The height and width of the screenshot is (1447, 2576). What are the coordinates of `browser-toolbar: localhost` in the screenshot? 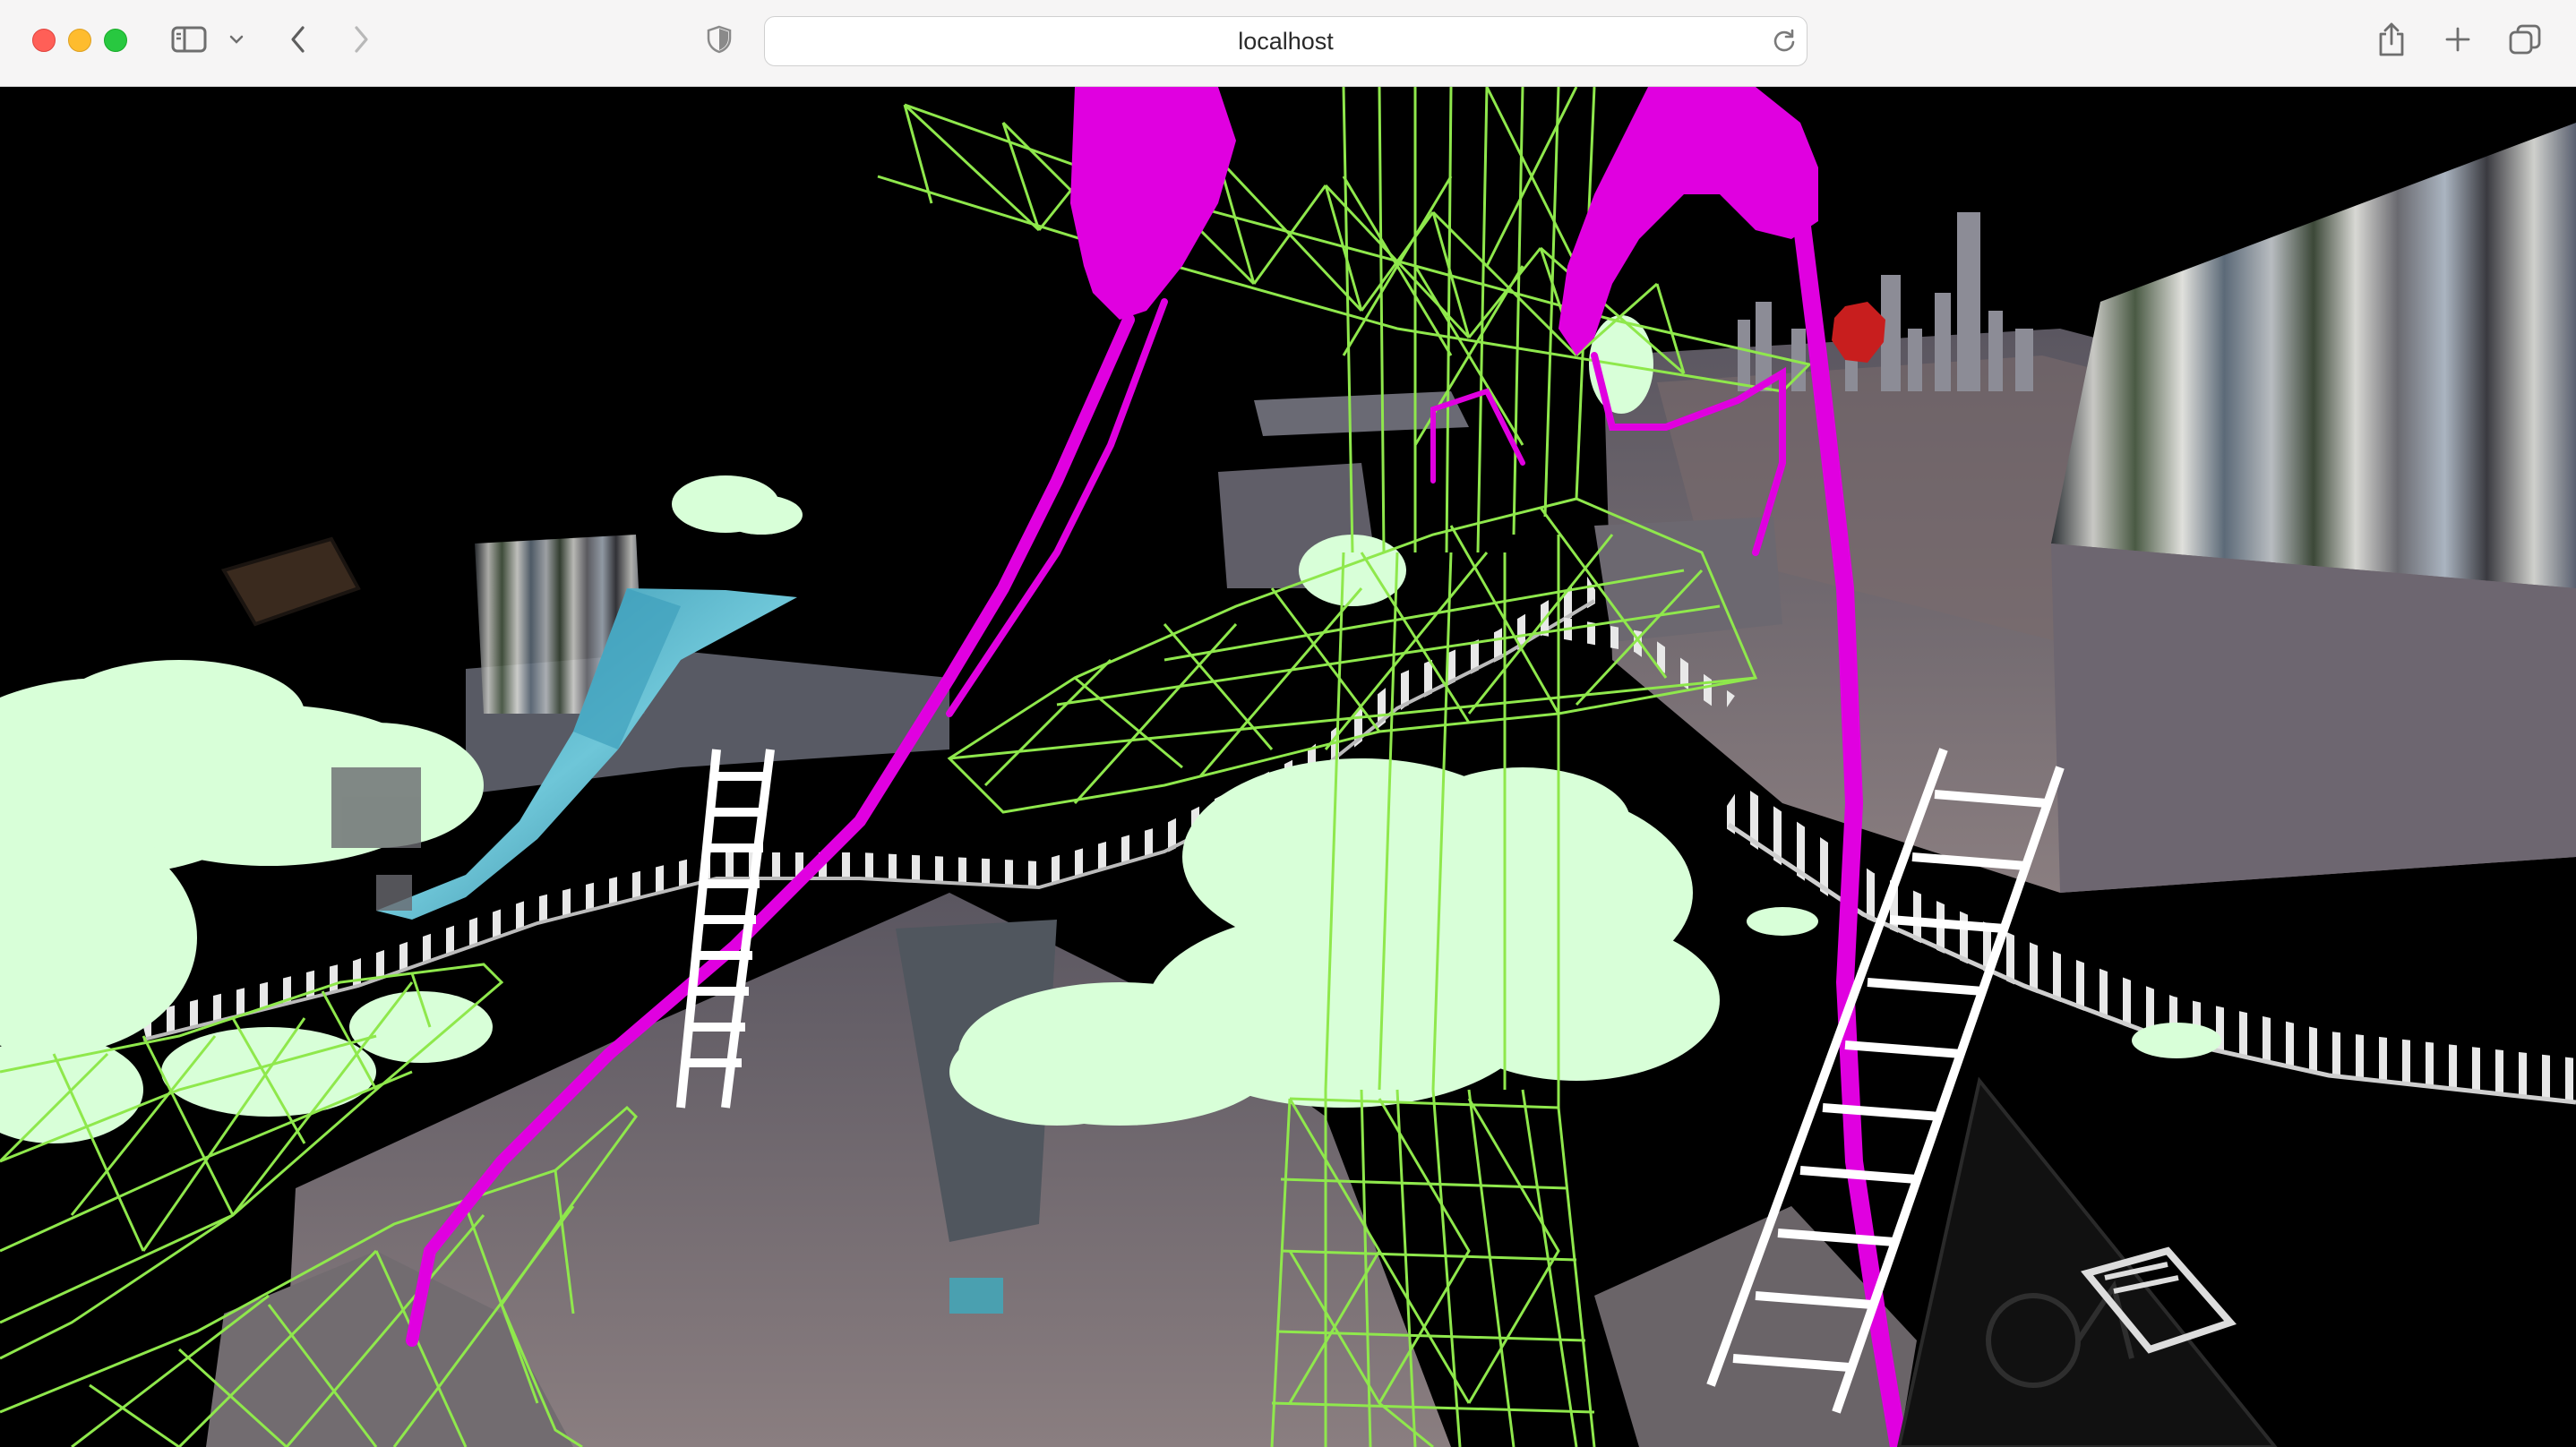 It's located at (1288, 43).